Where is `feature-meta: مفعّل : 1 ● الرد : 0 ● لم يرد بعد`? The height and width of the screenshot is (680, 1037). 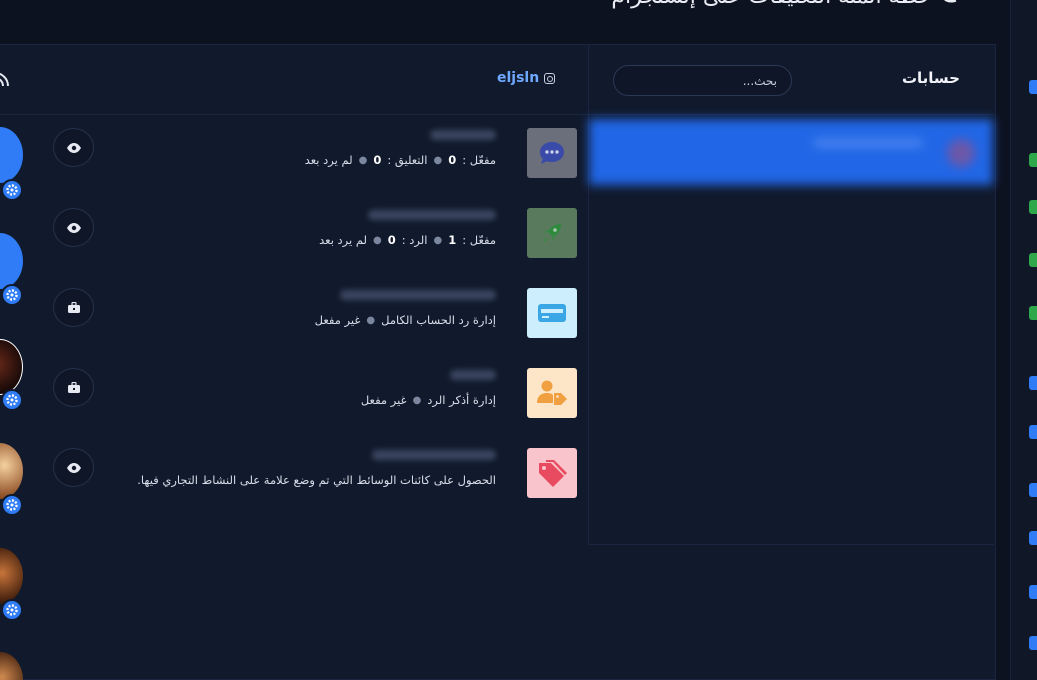 feature-meta: مفعّل : 1 ● الرد : 0 ● لم يرد بعد is located at coordinates (407, 240).